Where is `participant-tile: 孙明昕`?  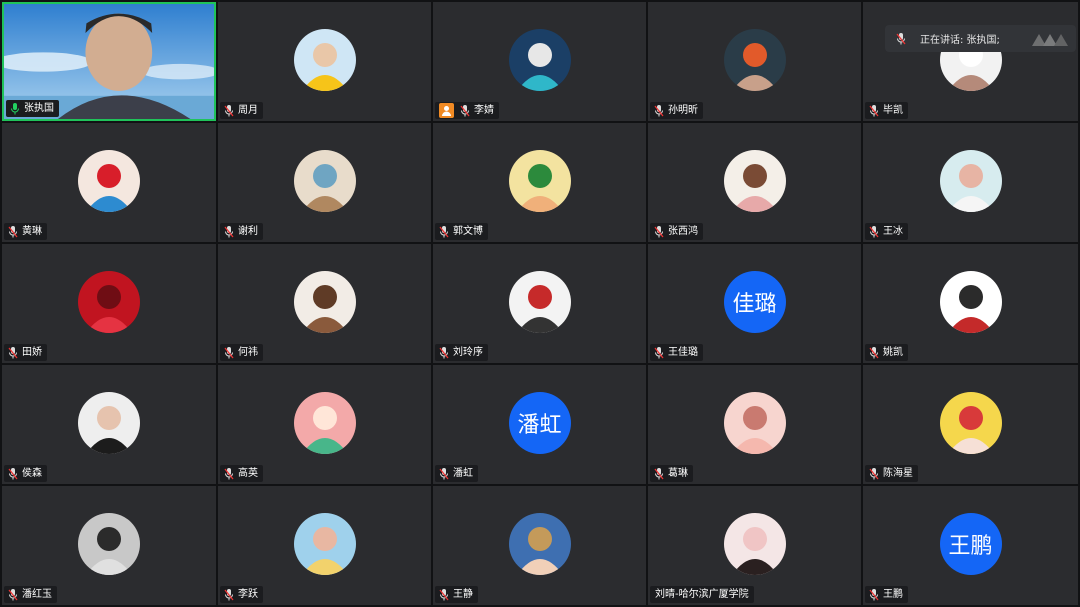 participant-tile: 孙明昕 is located at coordinates (754, 61).